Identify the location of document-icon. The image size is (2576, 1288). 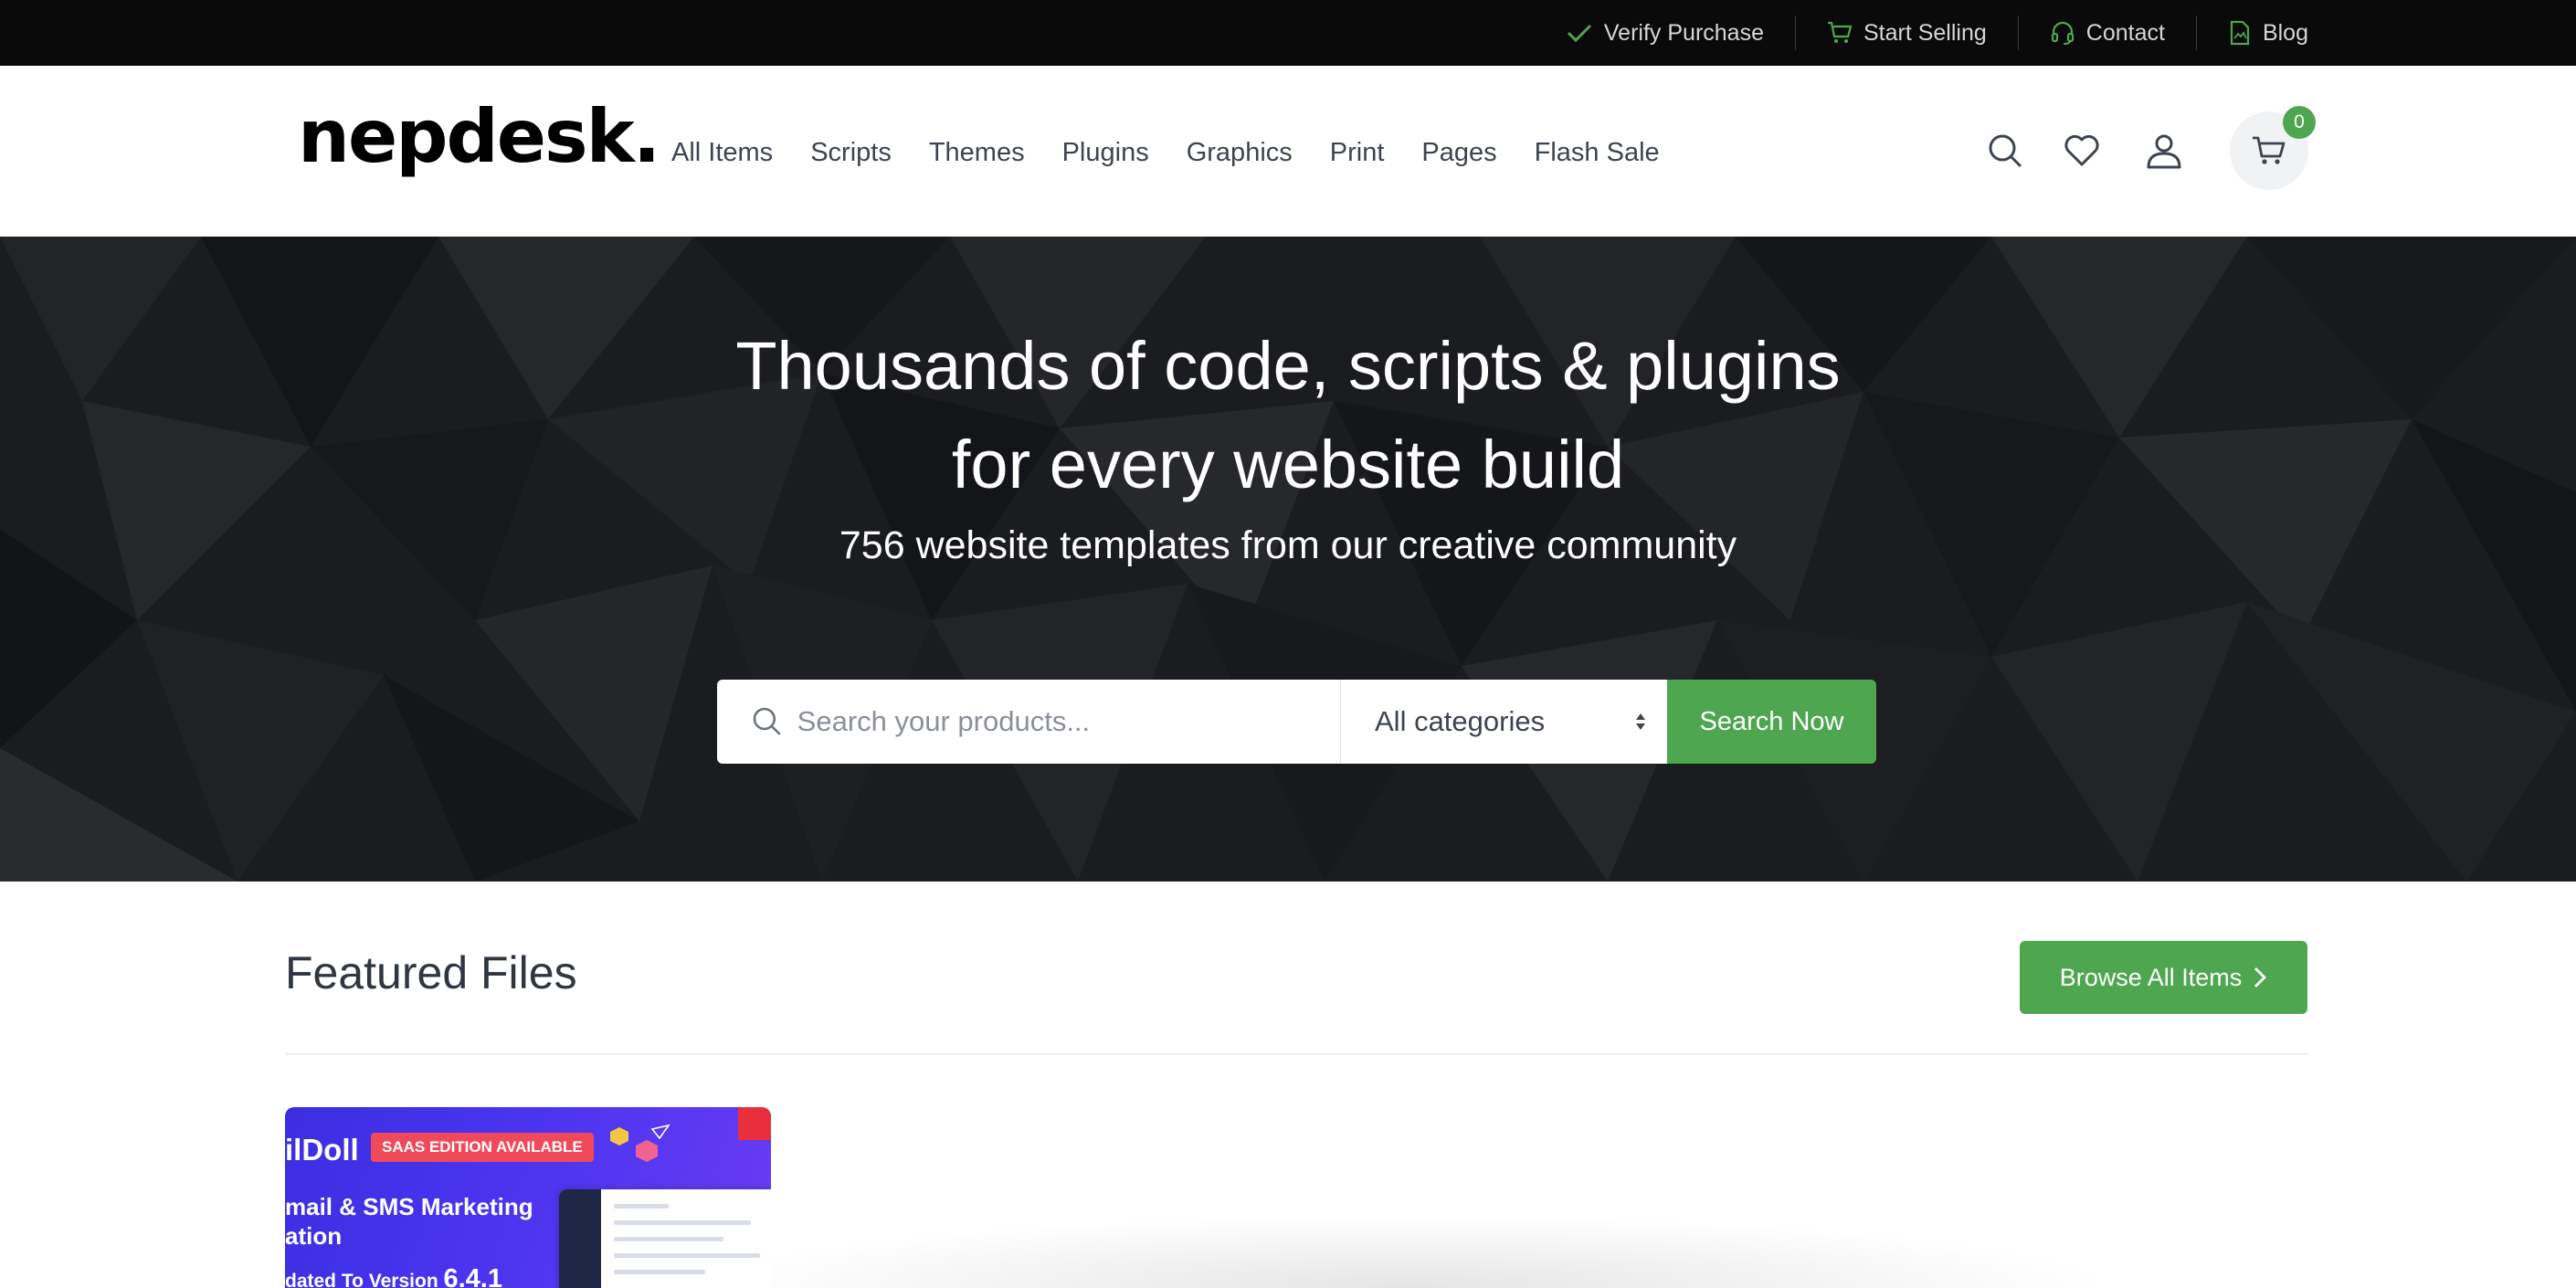
(2240, 33).